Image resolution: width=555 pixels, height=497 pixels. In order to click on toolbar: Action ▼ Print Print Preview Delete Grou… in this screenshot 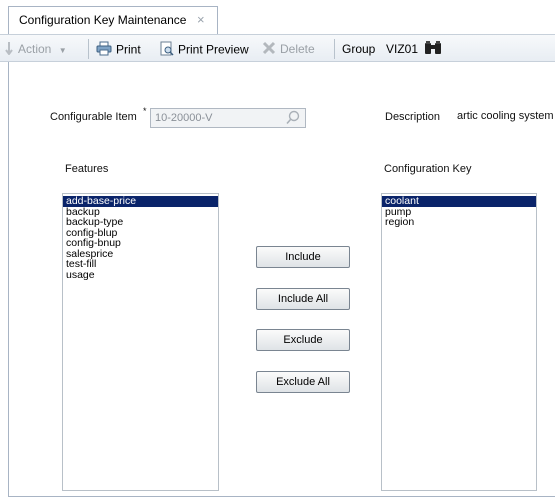, I will do `click(277, 48)`.